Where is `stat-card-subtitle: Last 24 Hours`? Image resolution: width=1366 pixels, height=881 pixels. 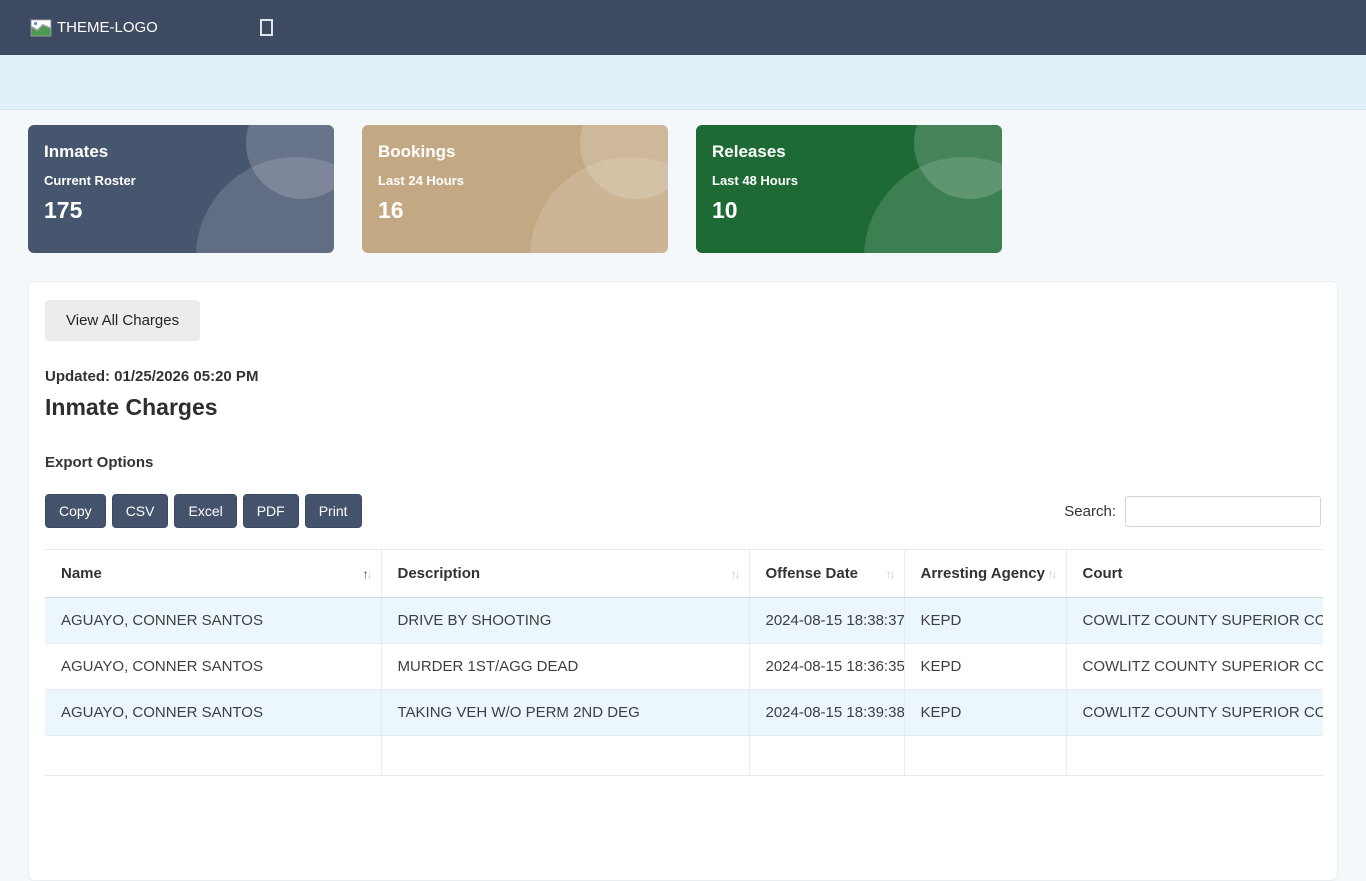 stat-card-subtitle: Last 24 Hours is located at coordinates (421, 180).